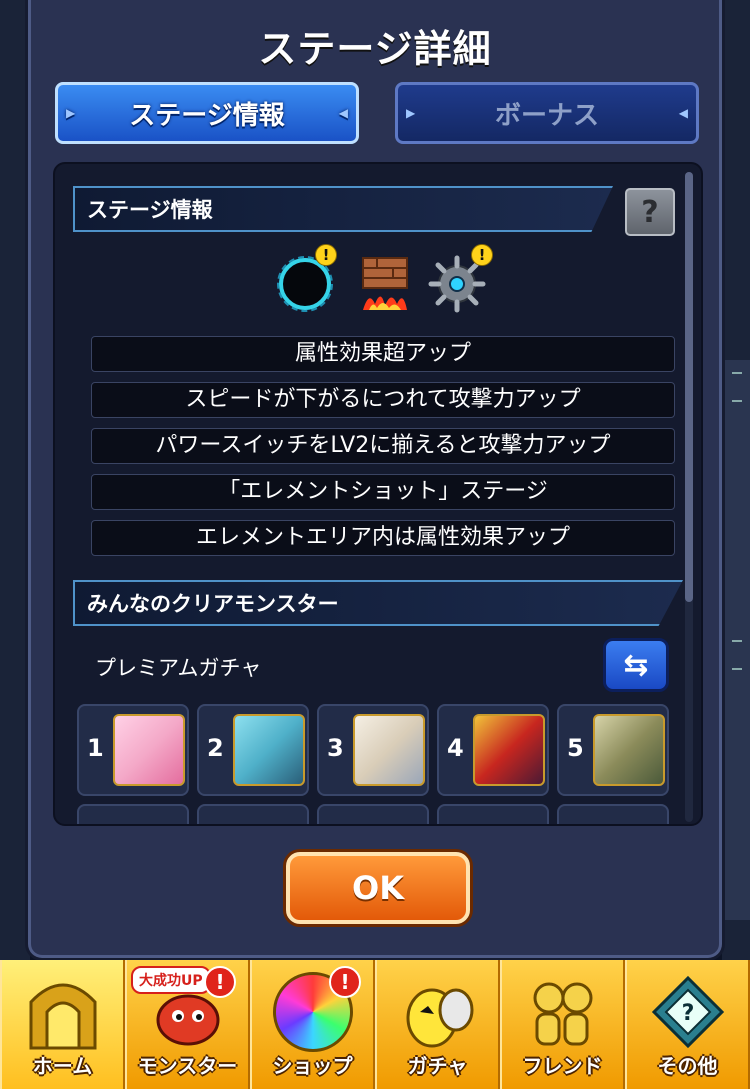  I want to click on success-up-ribbon: 大成功UP, so click(171, 980).